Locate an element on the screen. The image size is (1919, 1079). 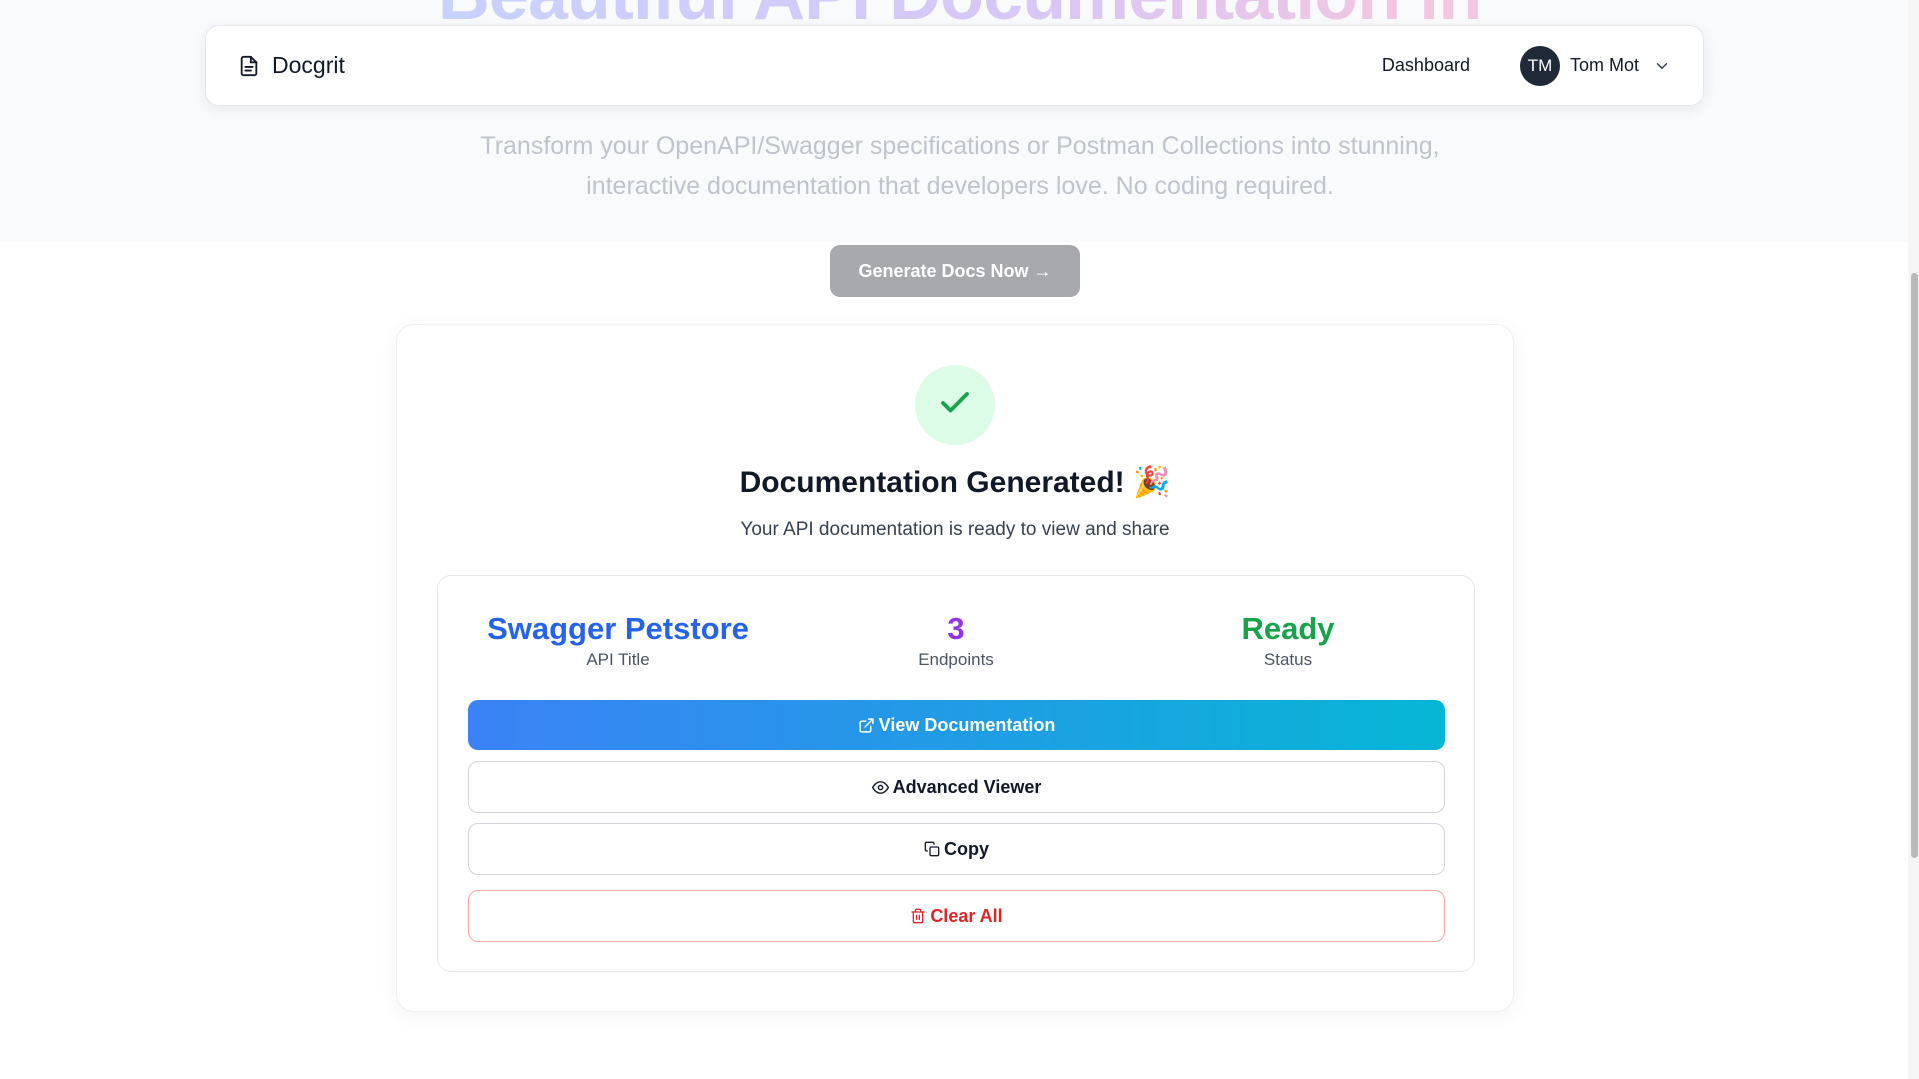
stat-label: Status is located at coordinates (1288, 659).